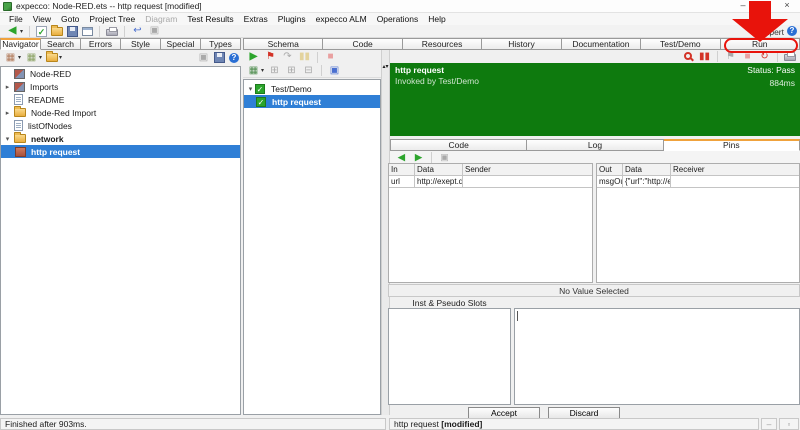  Describe the element at coordinates (120, 138) in the screenshot. I see `tree-item-network: ▾ network` at that location.